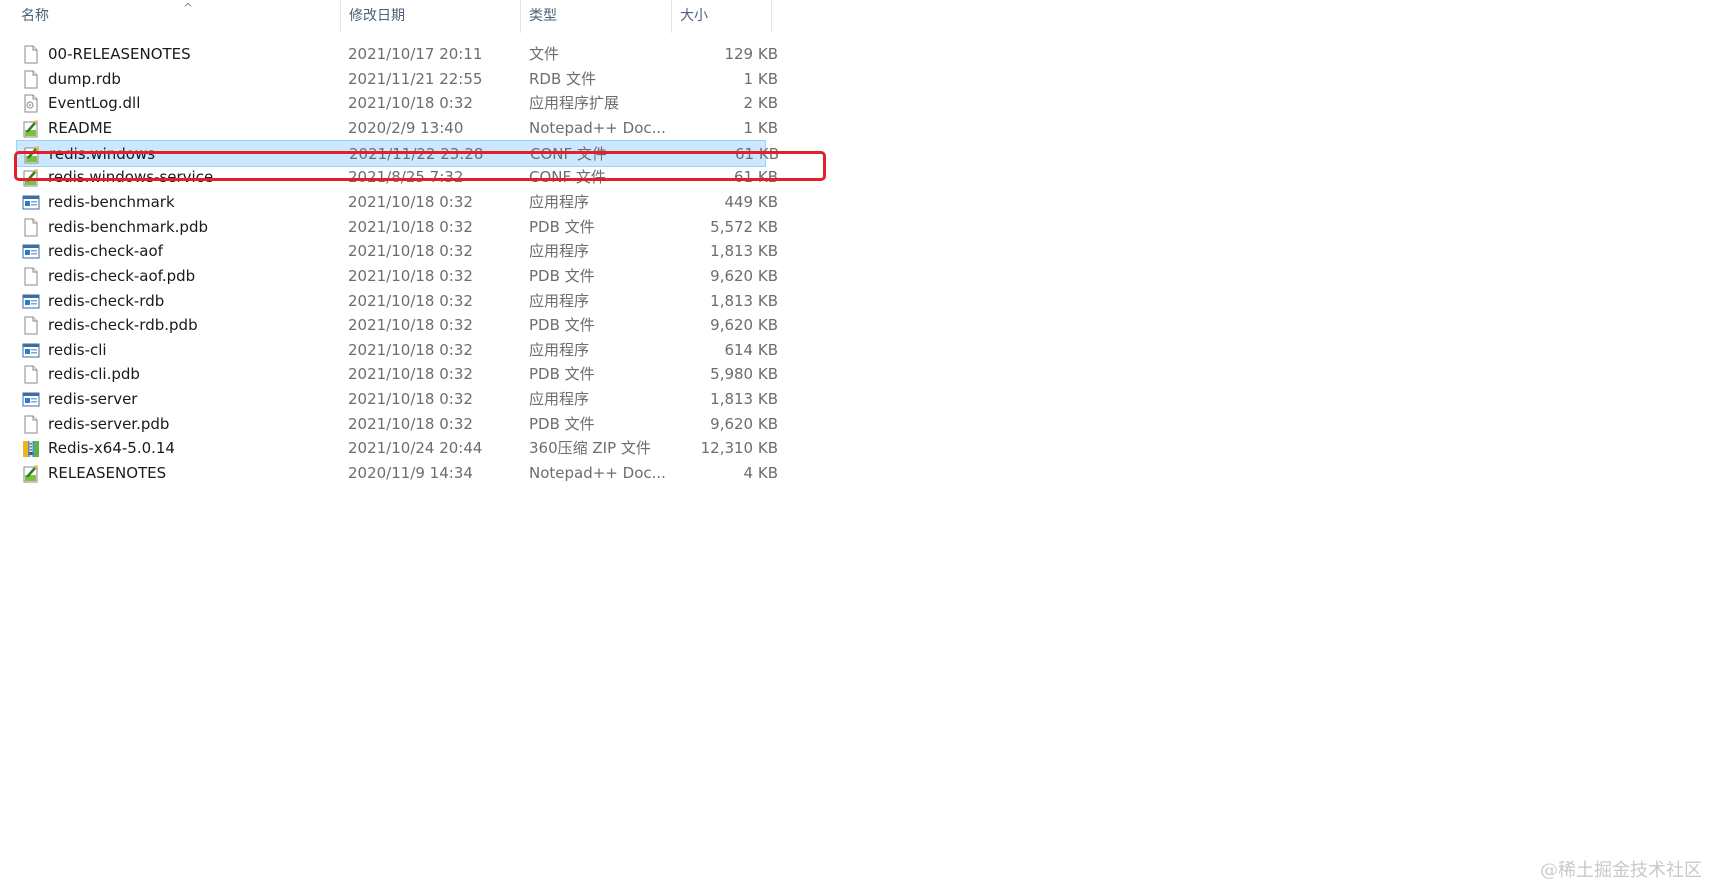  Describe the element at coordinates (109, 423) in the screenshot. I see `file-name: redis-server.pdb` at that location.